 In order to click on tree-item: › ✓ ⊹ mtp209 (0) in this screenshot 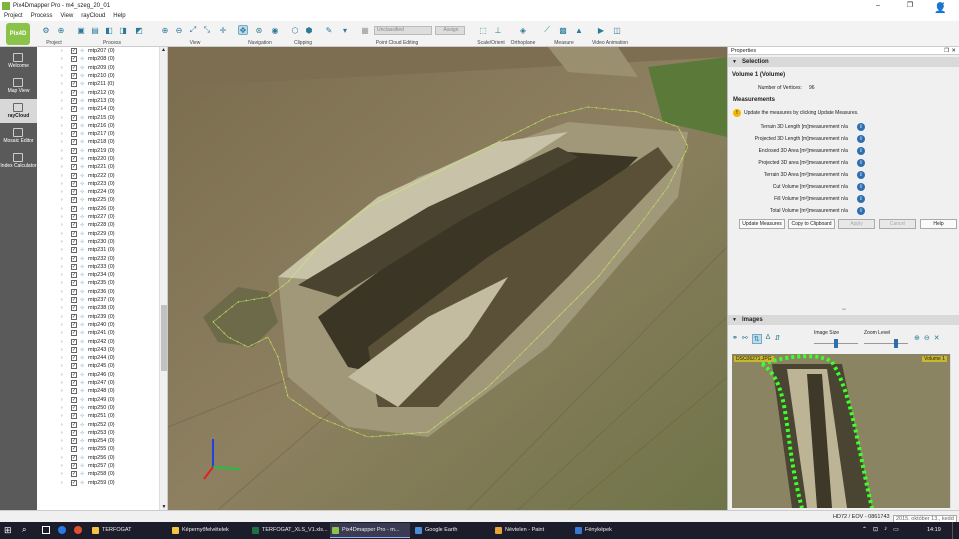, I will do `click(102, 68)`.